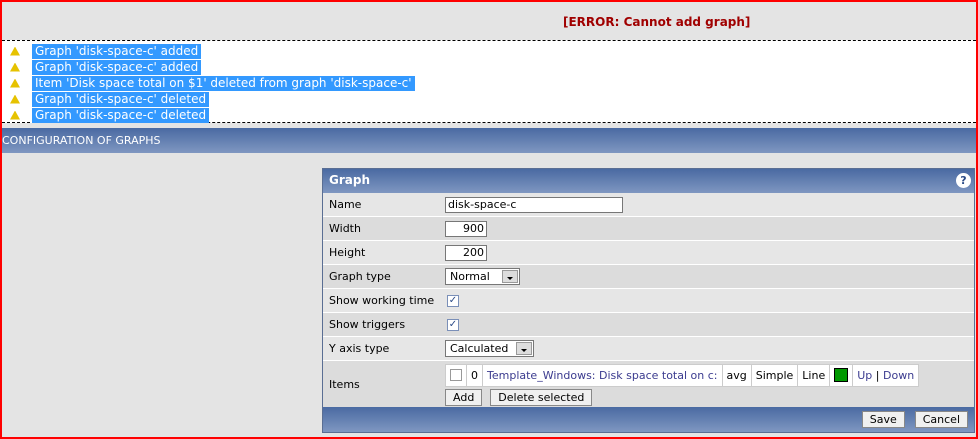 The image size is (978, 439). I want to click on width-input, so click(466, 228).